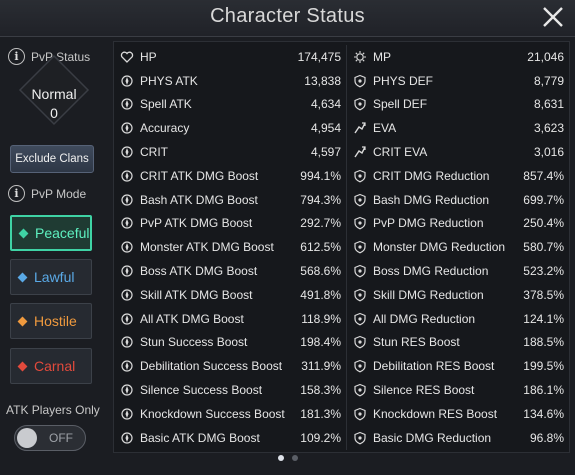  What do you see at coordinates (127, 176) in the screenshot?
I see `crit-boost-icon` at bounding box center [127, 176].